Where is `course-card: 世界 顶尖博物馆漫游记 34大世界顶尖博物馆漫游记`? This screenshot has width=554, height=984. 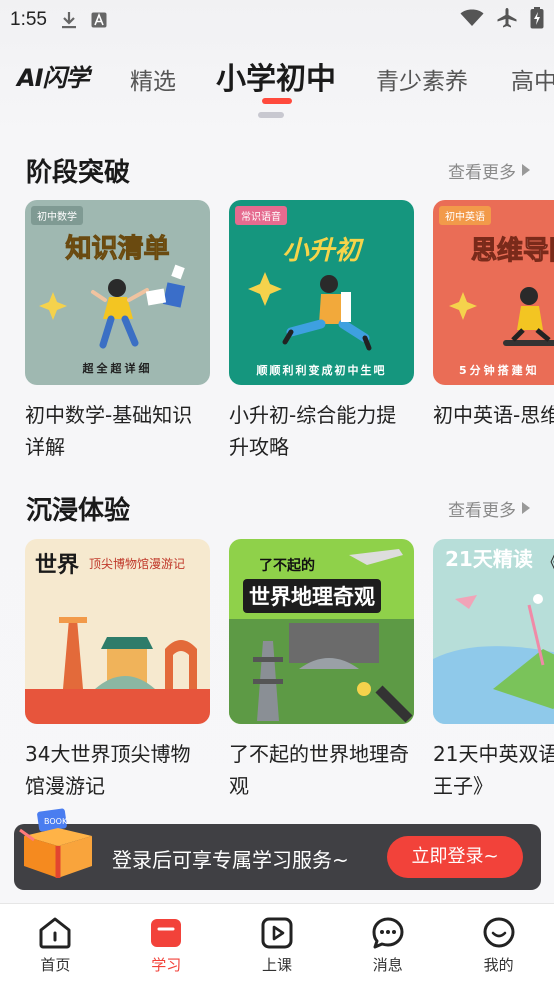 course-card: 世界 顶尖博物馆漫游记 34大世界顶尖博物馆漫游记 is located at coordinates (117, 670).